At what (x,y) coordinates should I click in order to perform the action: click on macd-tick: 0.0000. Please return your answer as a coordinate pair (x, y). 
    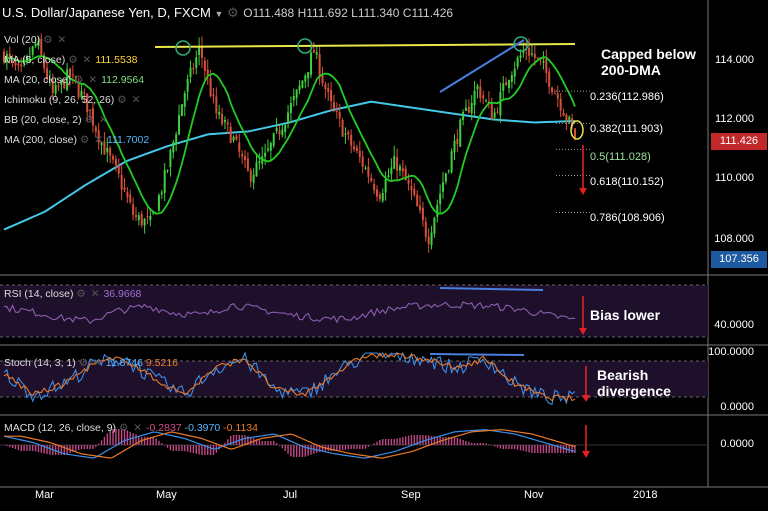
    Looking at the image, I should click on (737, 444).